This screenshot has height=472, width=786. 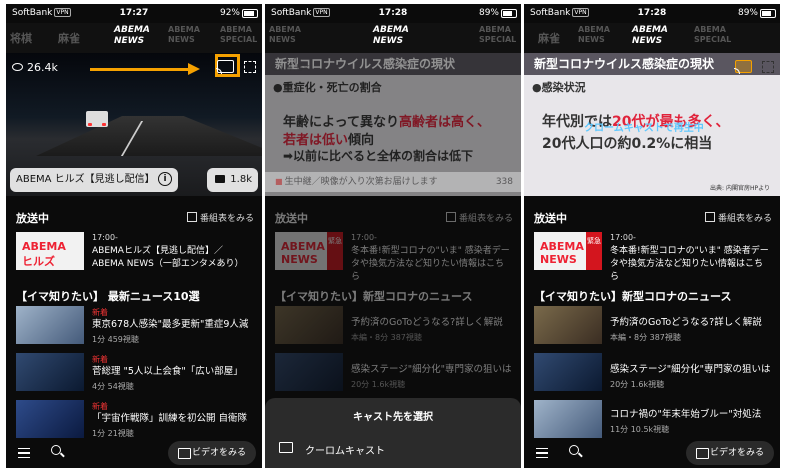 I want to click on news-item-meta: 1分 459視聴, so click(x=115, y=339).